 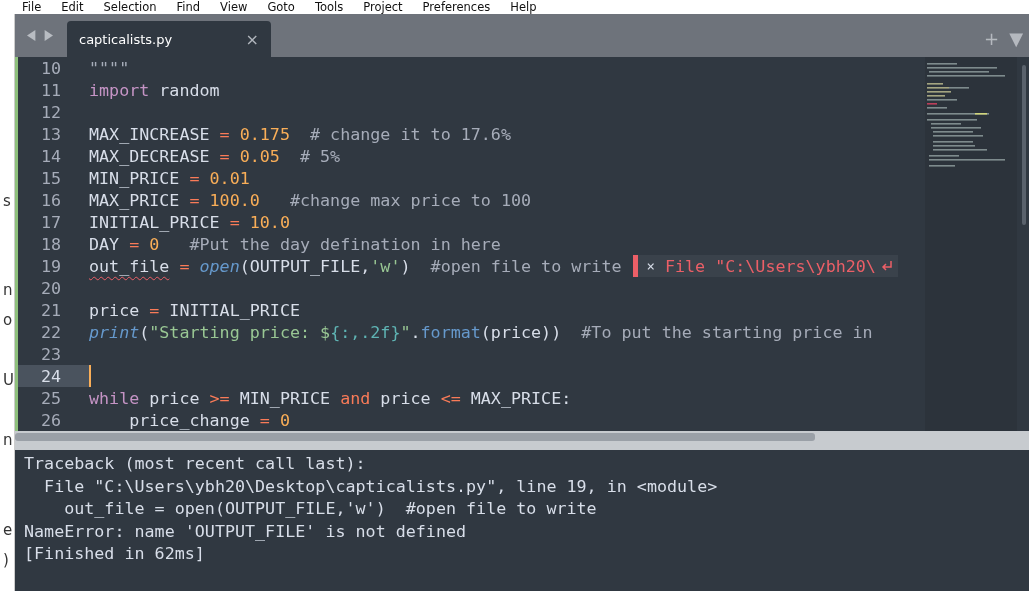 What do you see at coordinates (126, 39) in the screenshot?
I see `tab-title: capticalists.py` at bounding box center [126, 39].